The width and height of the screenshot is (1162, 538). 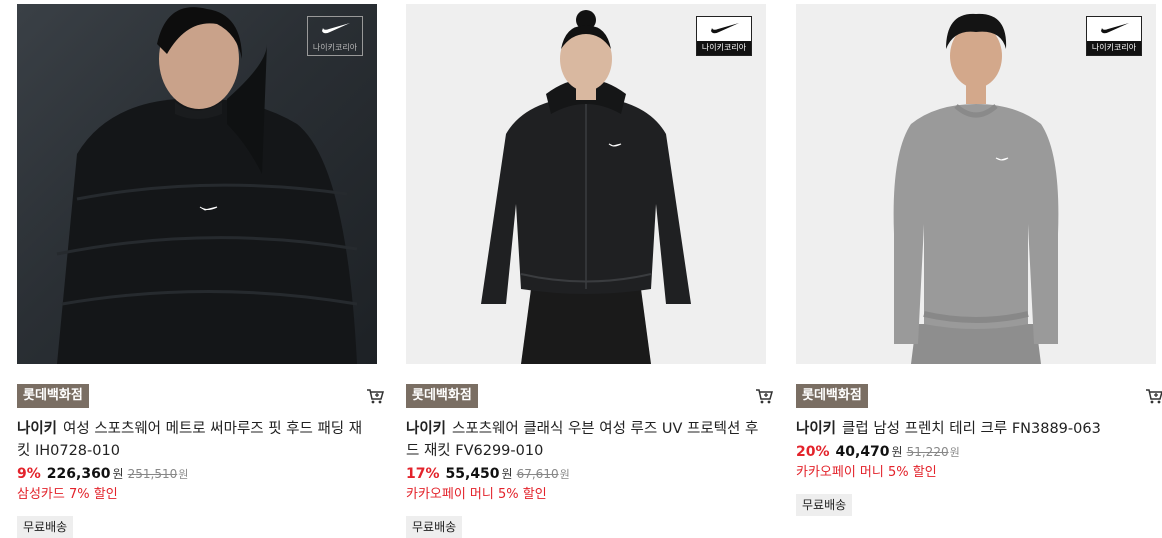 What do you see at coordinates (29, 474) in the screenshot?
I see `discount-rate: 9%` at bounding box center [29, 474].